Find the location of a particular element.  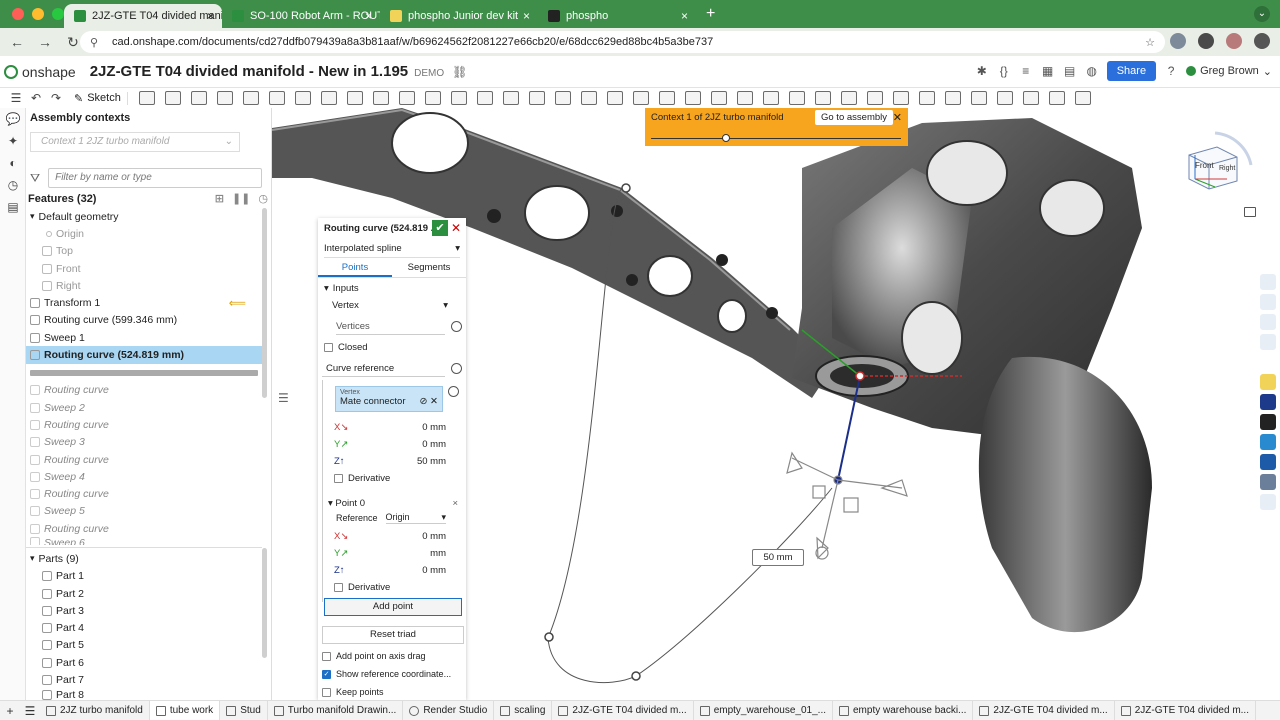

tree-item-transform: Transform 1 ⟸ is located at coordinates (144, 302).